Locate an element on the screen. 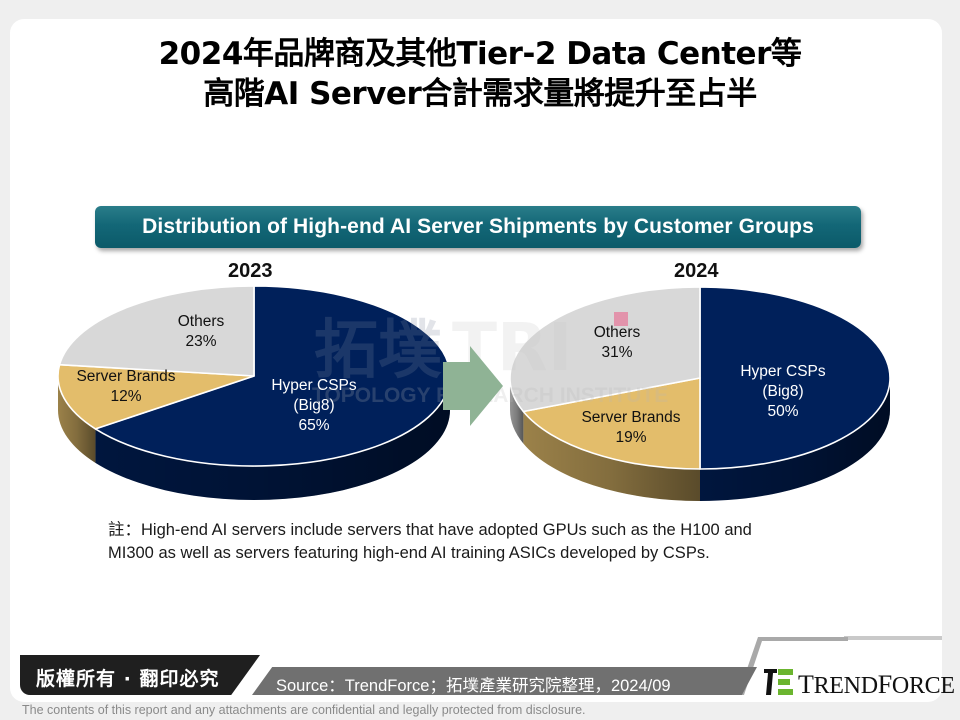  logo-text-orce: ORCE is located at coordinates (923, 686).